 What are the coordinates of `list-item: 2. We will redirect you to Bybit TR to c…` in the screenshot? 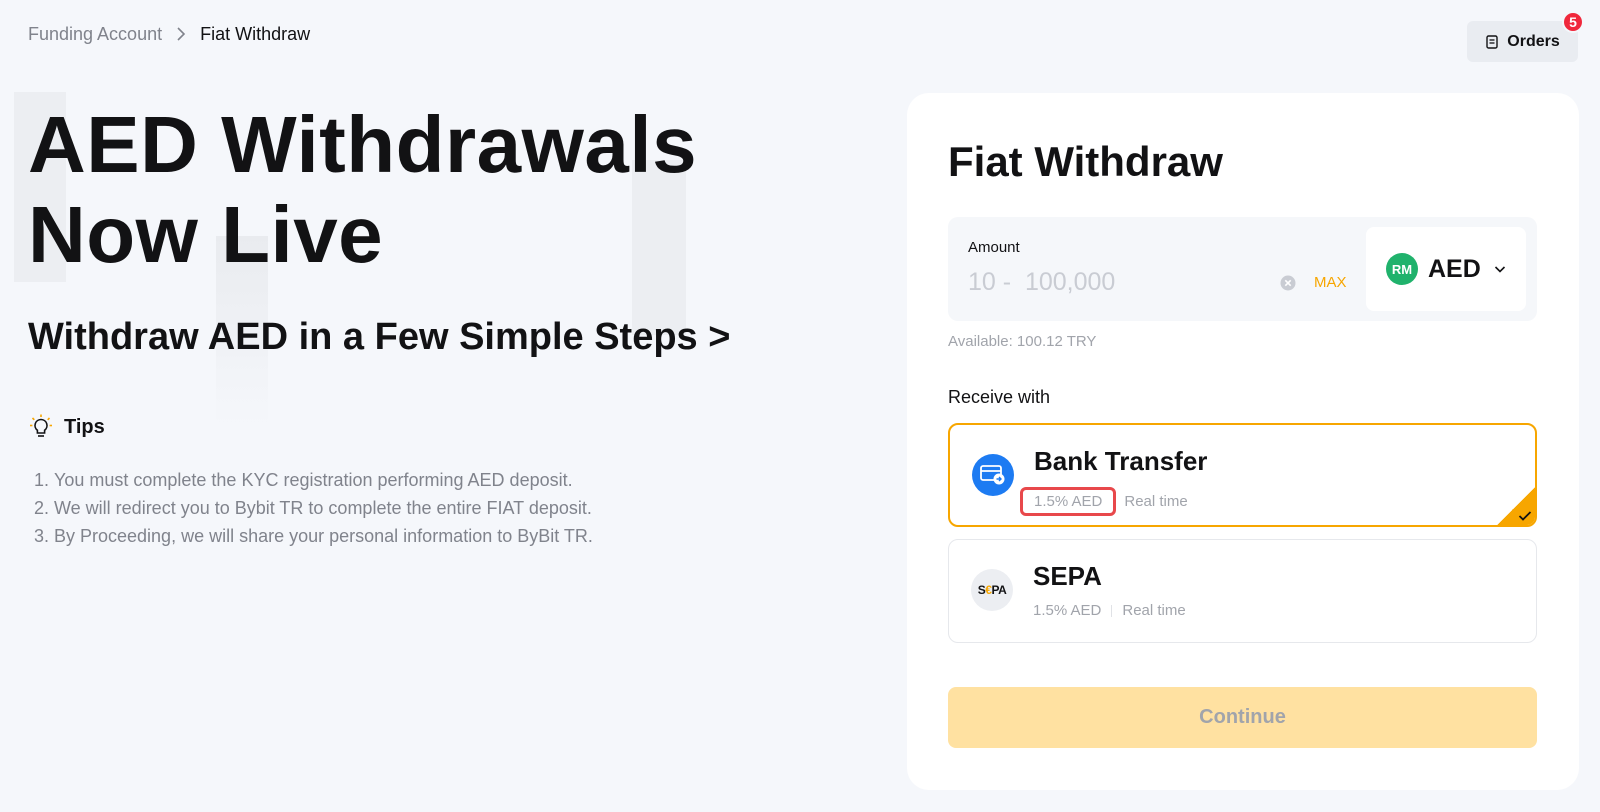 It's located at (313, 508).